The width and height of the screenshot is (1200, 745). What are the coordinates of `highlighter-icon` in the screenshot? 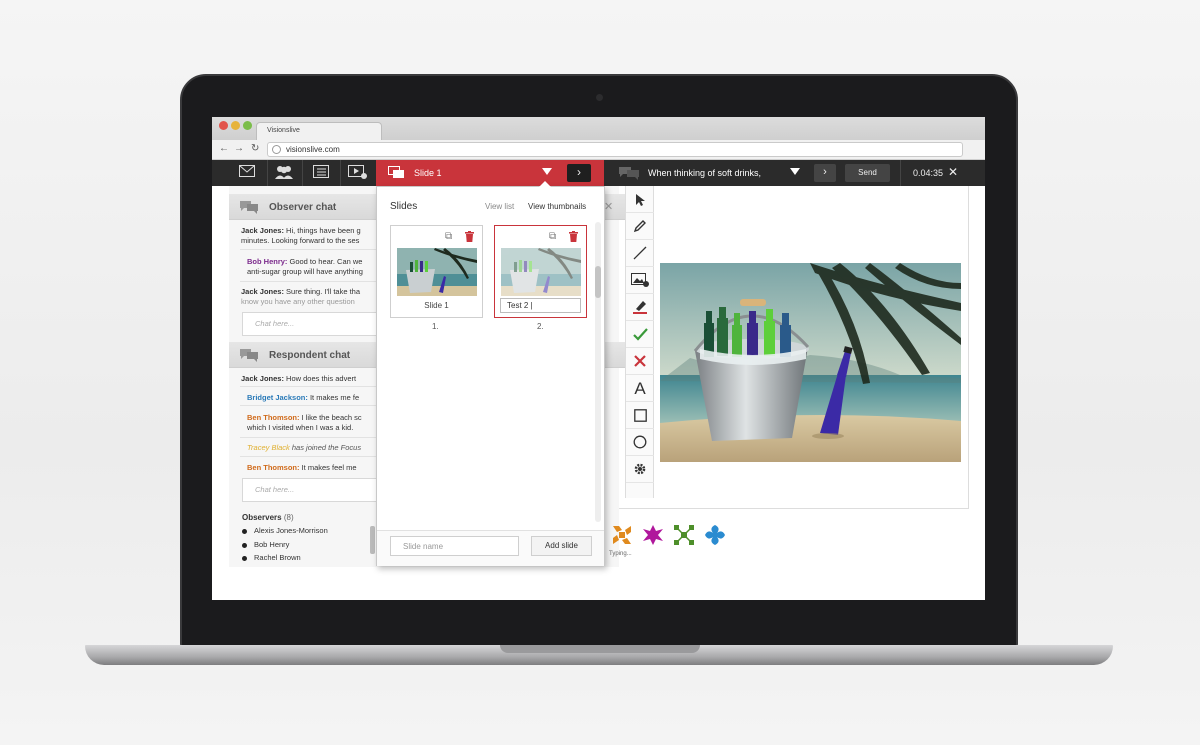 It's located at (640, 307).